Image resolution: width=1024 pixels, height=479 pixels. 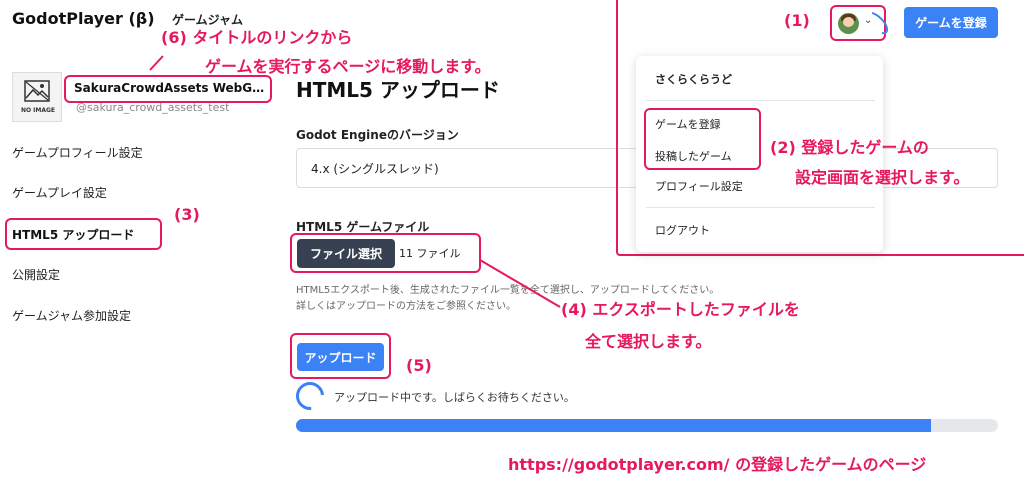 What do you see at coordinates (688, 124) in the screenshot?
I see `menu-item-register-game: ゲームを登録` at bounding box center [688, 124].